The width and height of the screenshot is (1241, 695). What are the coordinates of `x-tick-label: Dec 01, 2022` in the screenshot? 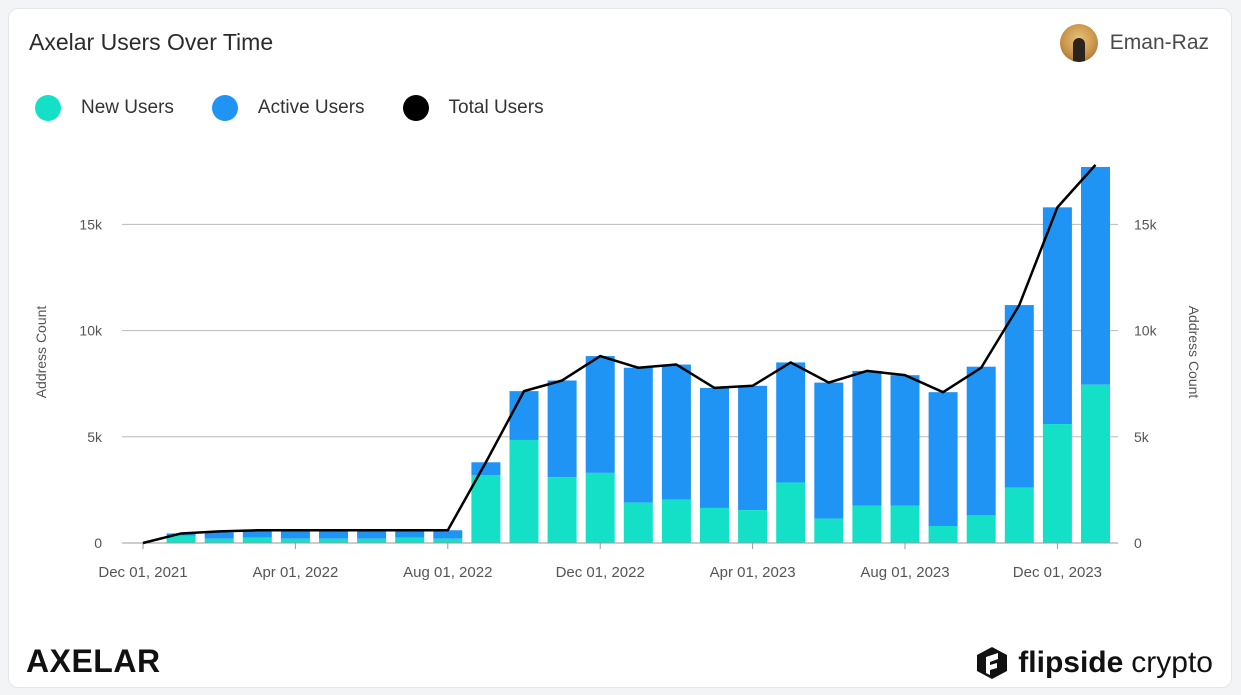 It's located at (600, 572).